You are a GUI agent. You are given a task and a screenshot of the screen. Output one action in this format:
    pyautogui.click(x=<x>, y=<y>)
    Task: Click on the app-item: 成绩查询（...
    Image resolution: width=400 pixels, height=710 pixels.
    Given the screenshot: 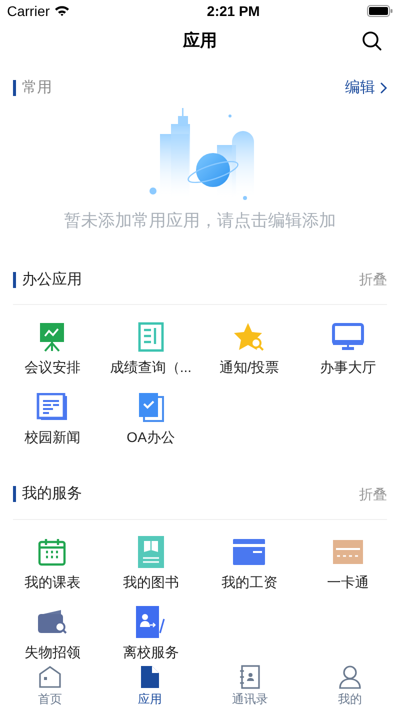 What is the action you would take?
    pyautogui.click(x=151, y=349)
    